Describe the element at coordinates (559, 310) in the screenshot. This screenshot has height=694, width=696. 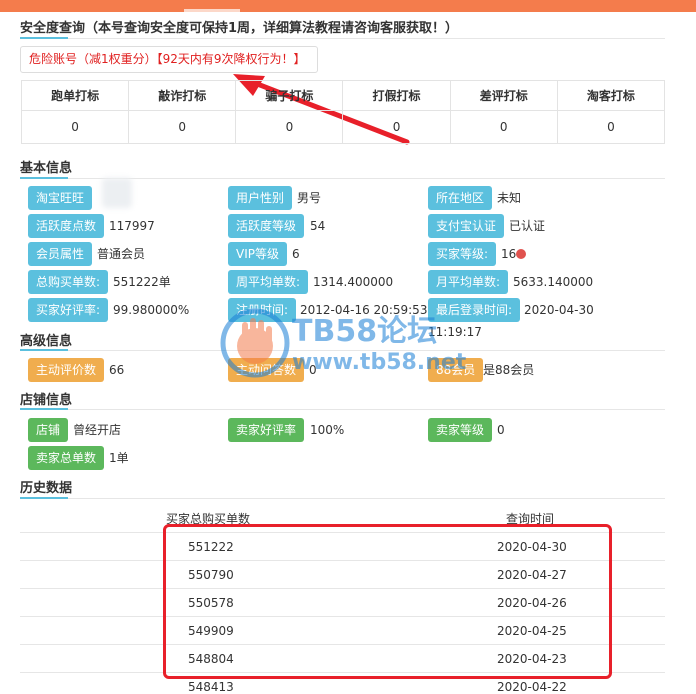
I see `value-last-login: 2020-04-30` at that location.